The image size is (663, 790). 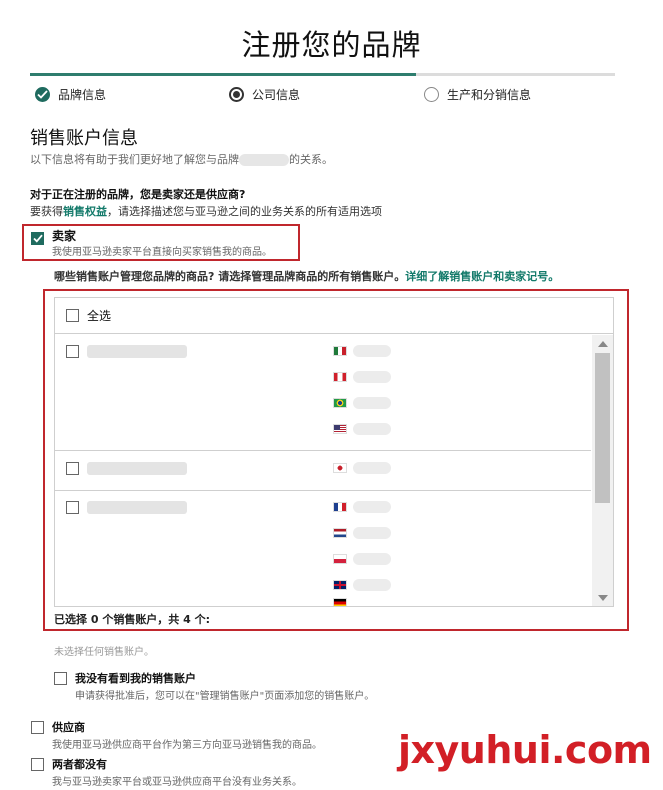 What do you see at coordinates (431, 94) in the screenshot?
I see `radio-empty-icon` at bounding box center [431, 94].